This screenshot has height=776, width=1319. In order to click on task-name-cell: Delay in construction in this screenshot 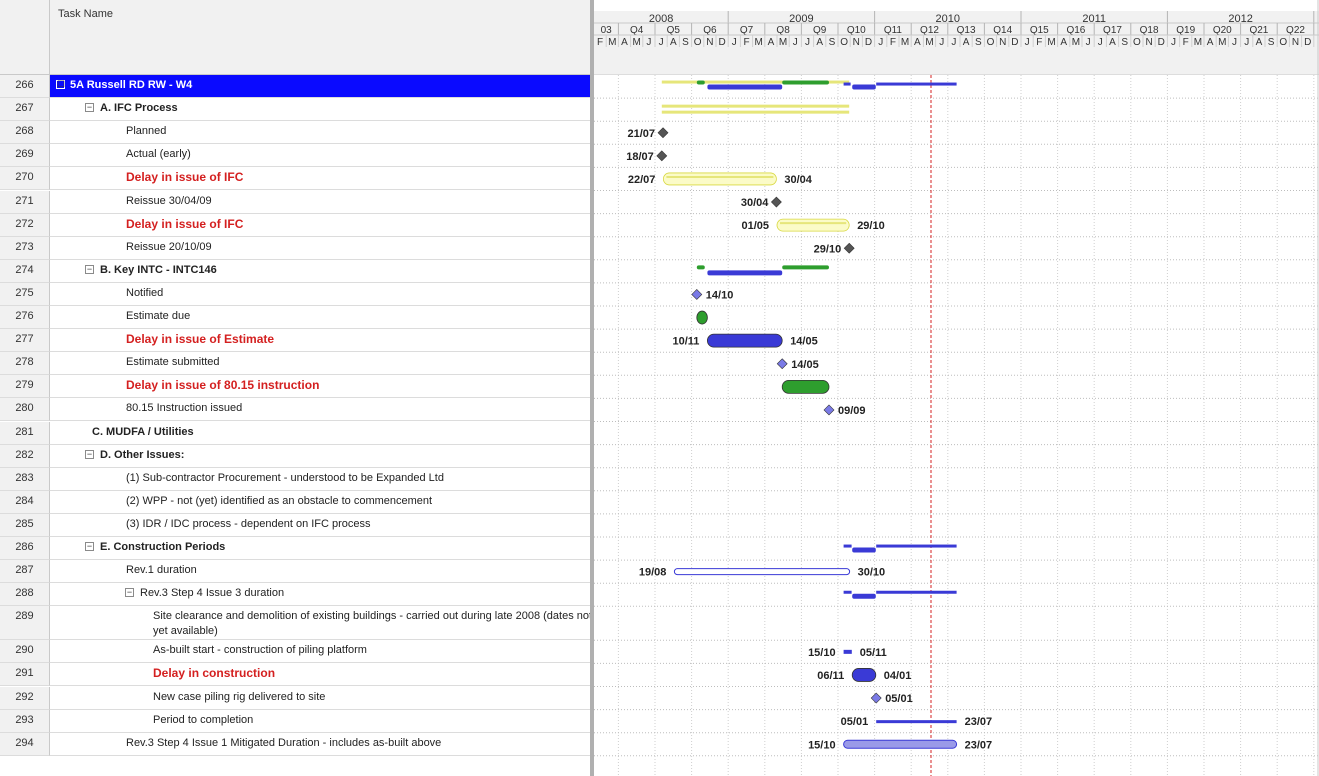, I will do `click(320, 675)`.